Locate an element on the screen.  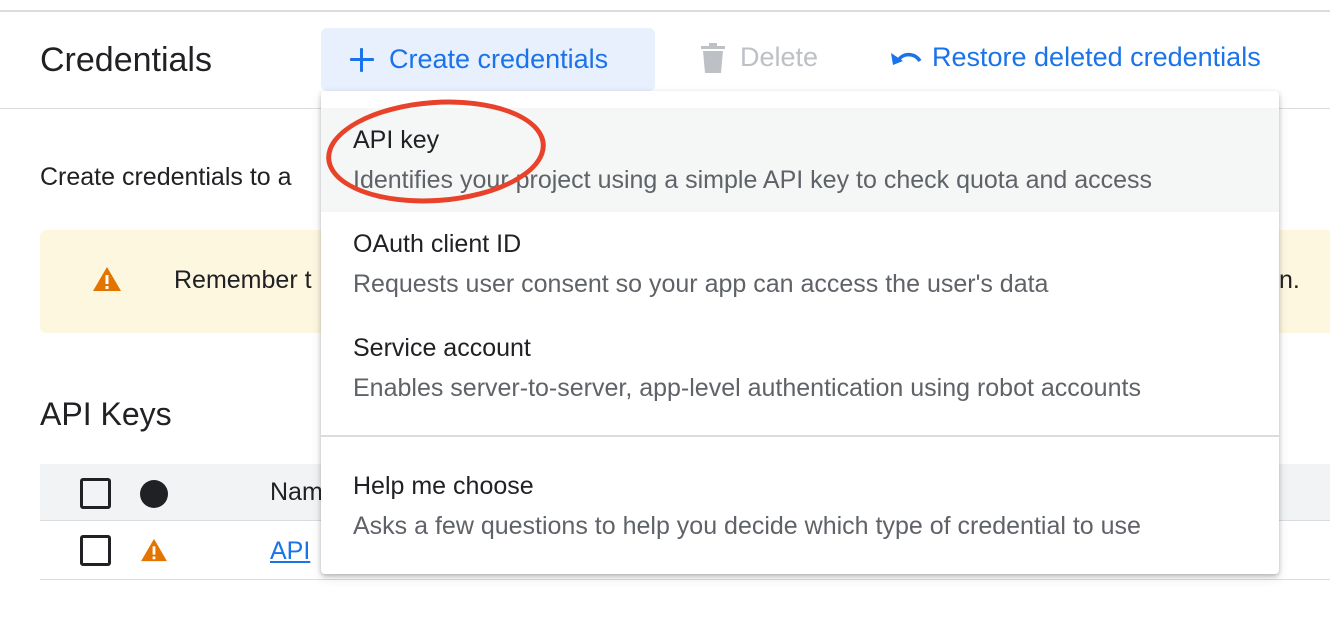
api-keys-title: API Keys is located at coordinates (106, 414).